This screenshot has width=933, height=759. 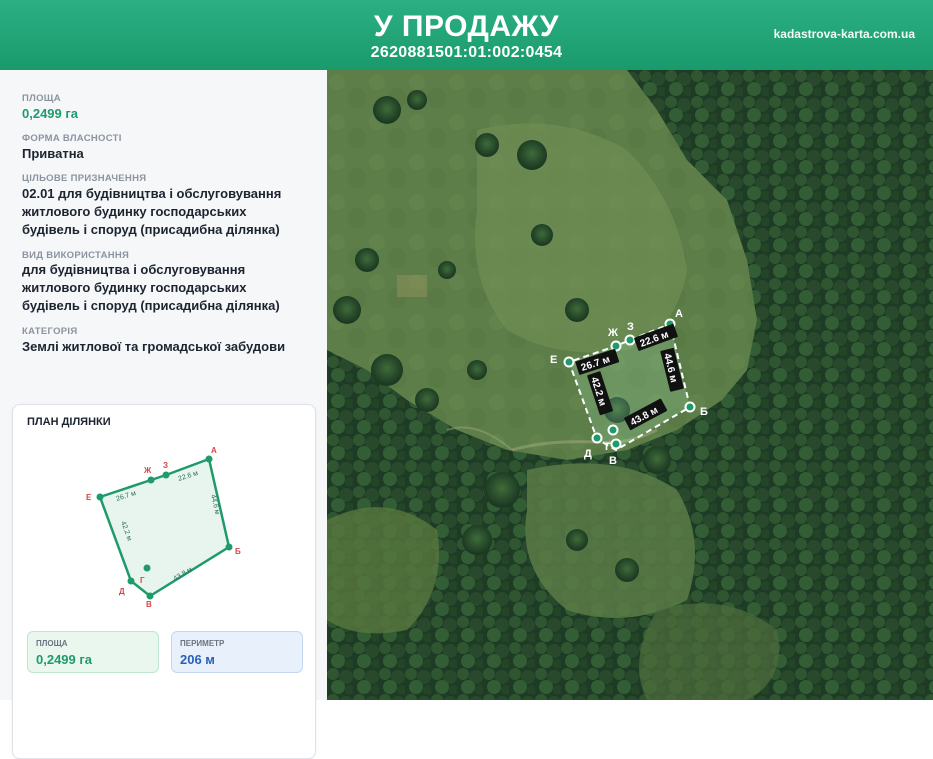 I want to click on plan-area-value: 0,2499 га, so click(x=64, y=659).